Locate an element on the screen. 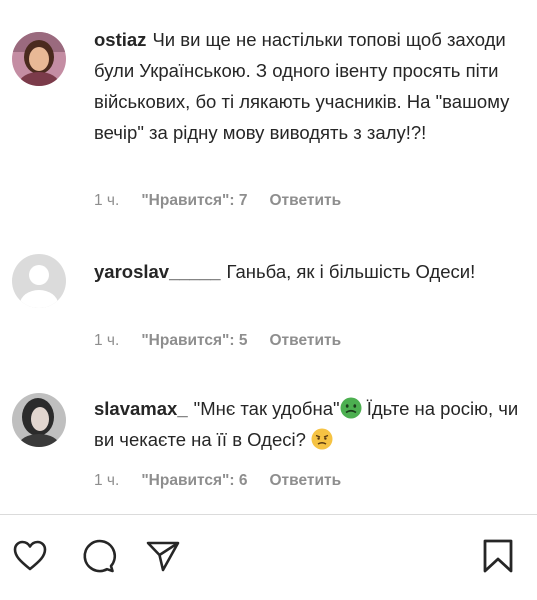  angry-face-emoji is located at coordinates (322, 439).